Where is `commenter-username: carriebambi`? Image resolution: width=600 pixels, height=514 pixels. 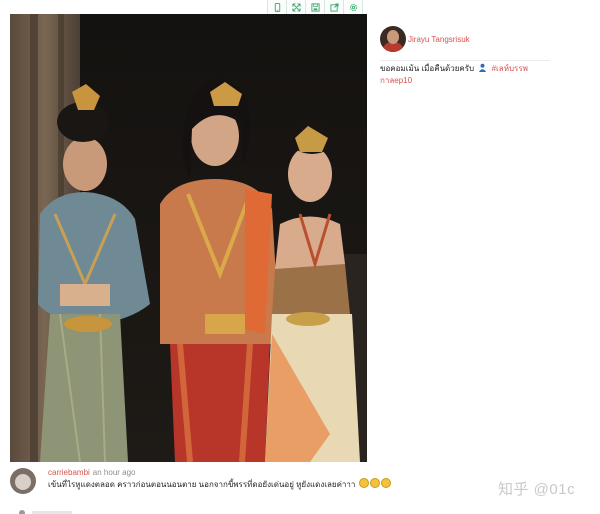
commenter-username: carriebambi is located at coordinates (69, 472).